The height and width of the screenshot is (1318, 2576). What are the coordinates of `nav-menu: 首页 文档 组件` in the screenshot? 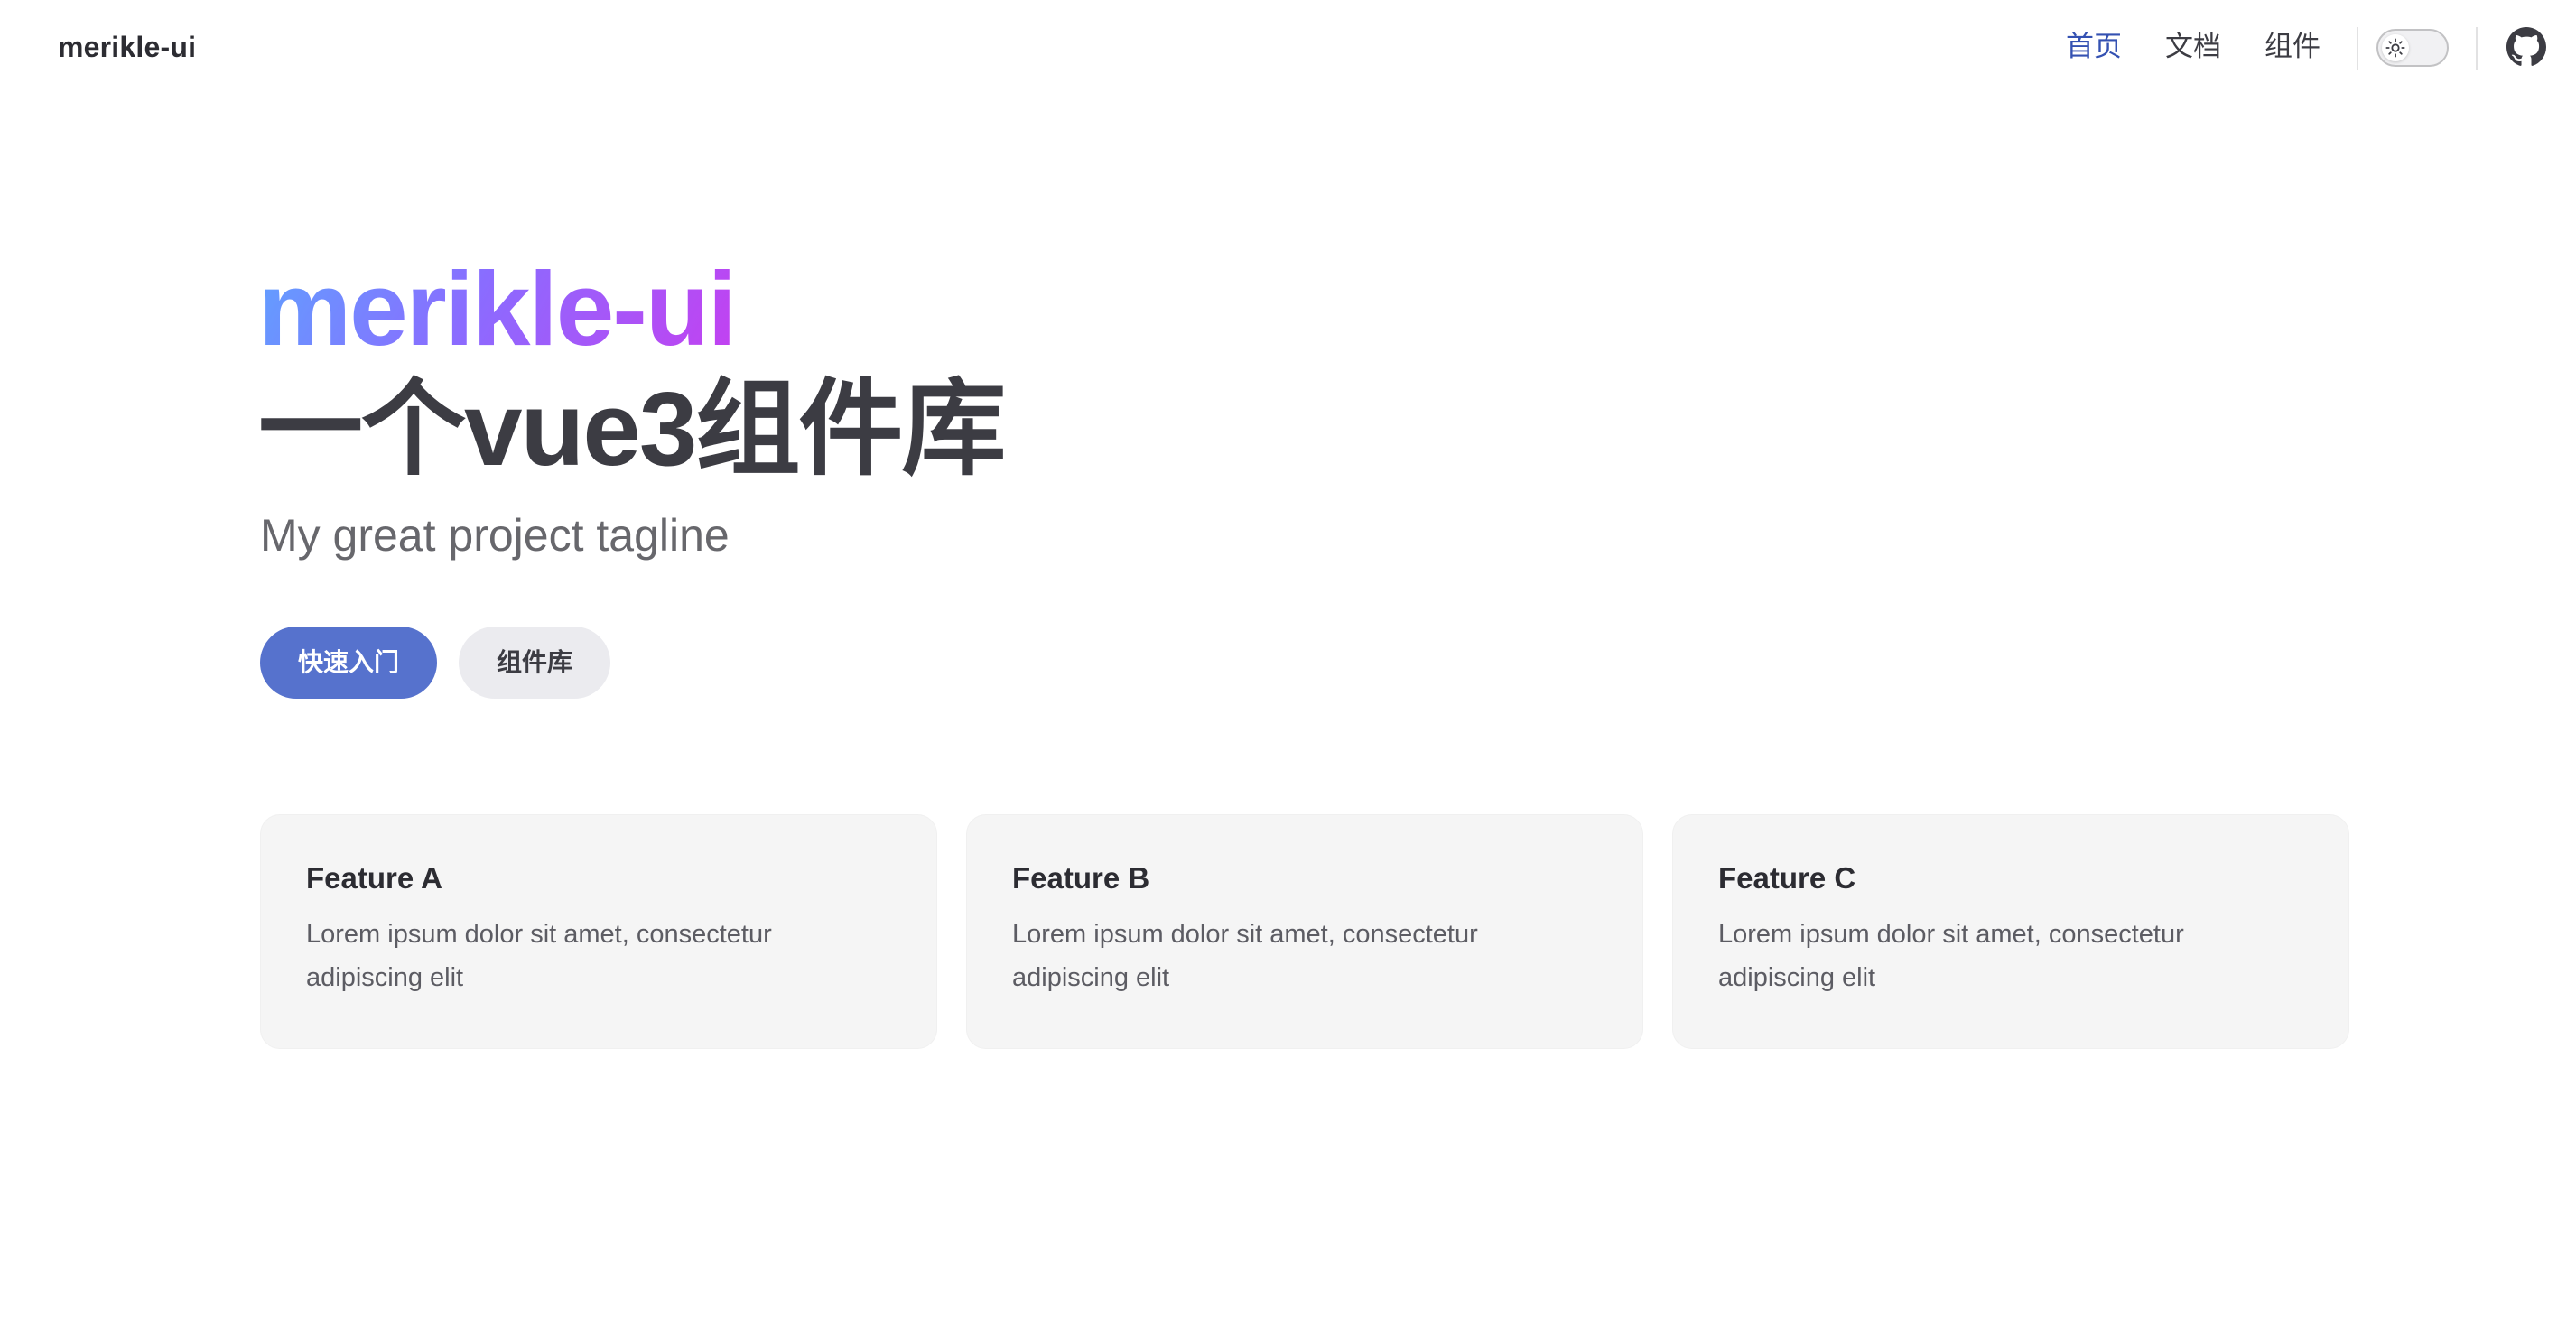 It's located at (2215, 46).